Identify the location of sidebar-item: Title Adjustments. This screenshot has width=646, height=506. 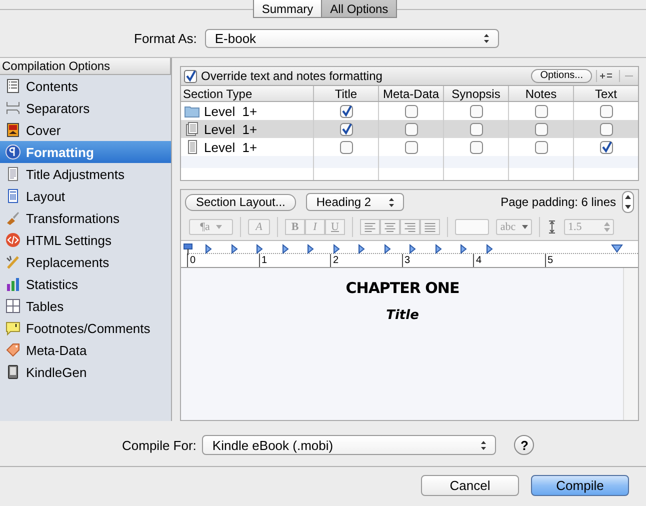
(85, 174).